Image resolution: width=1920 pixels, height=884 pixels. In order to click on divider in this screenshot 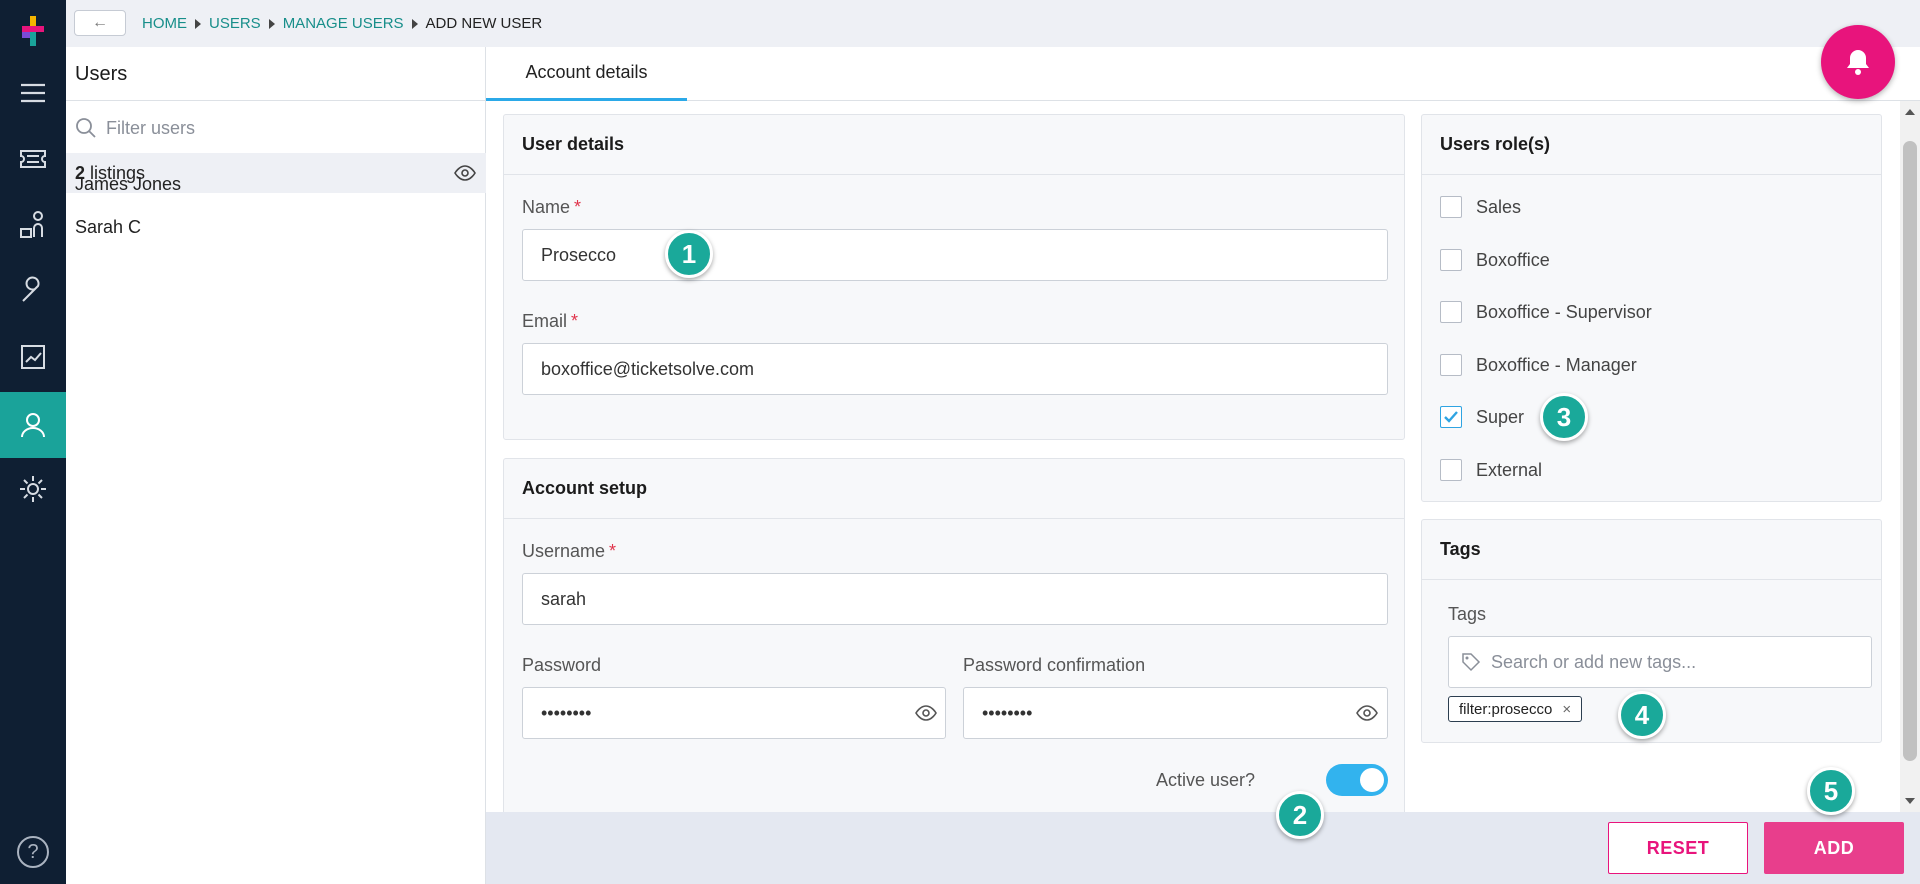, I will do `click(276, 100)`.